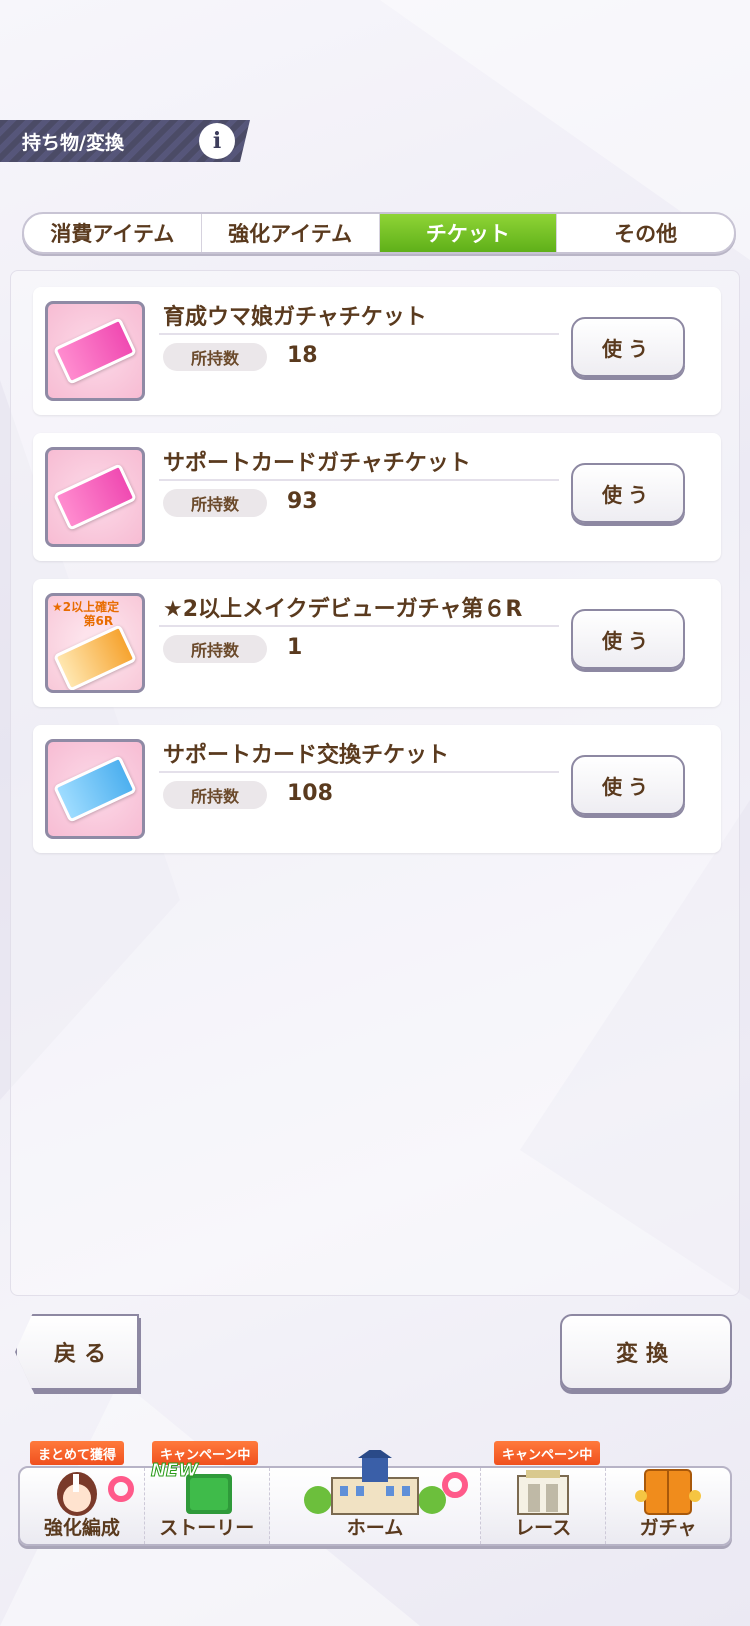 This screenshot has width=750, height=1626. What do you see at coordinates (377, 351) in the screenshot?
I see `list-item: 育成ウマ娘ガチャチケット 所持数 18 使う` at bounding box center [377, 351].